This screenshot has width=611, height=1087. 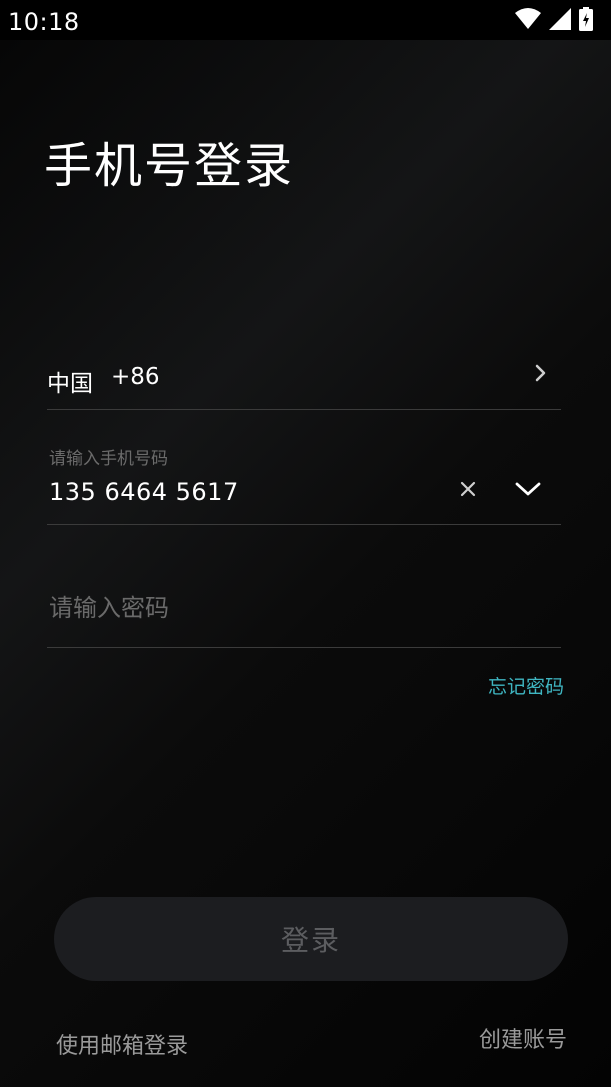 What do you see at coordinates (528, 489) in the screenshot?
I see `chevron-down-icon` at bounding box center [528, 489].